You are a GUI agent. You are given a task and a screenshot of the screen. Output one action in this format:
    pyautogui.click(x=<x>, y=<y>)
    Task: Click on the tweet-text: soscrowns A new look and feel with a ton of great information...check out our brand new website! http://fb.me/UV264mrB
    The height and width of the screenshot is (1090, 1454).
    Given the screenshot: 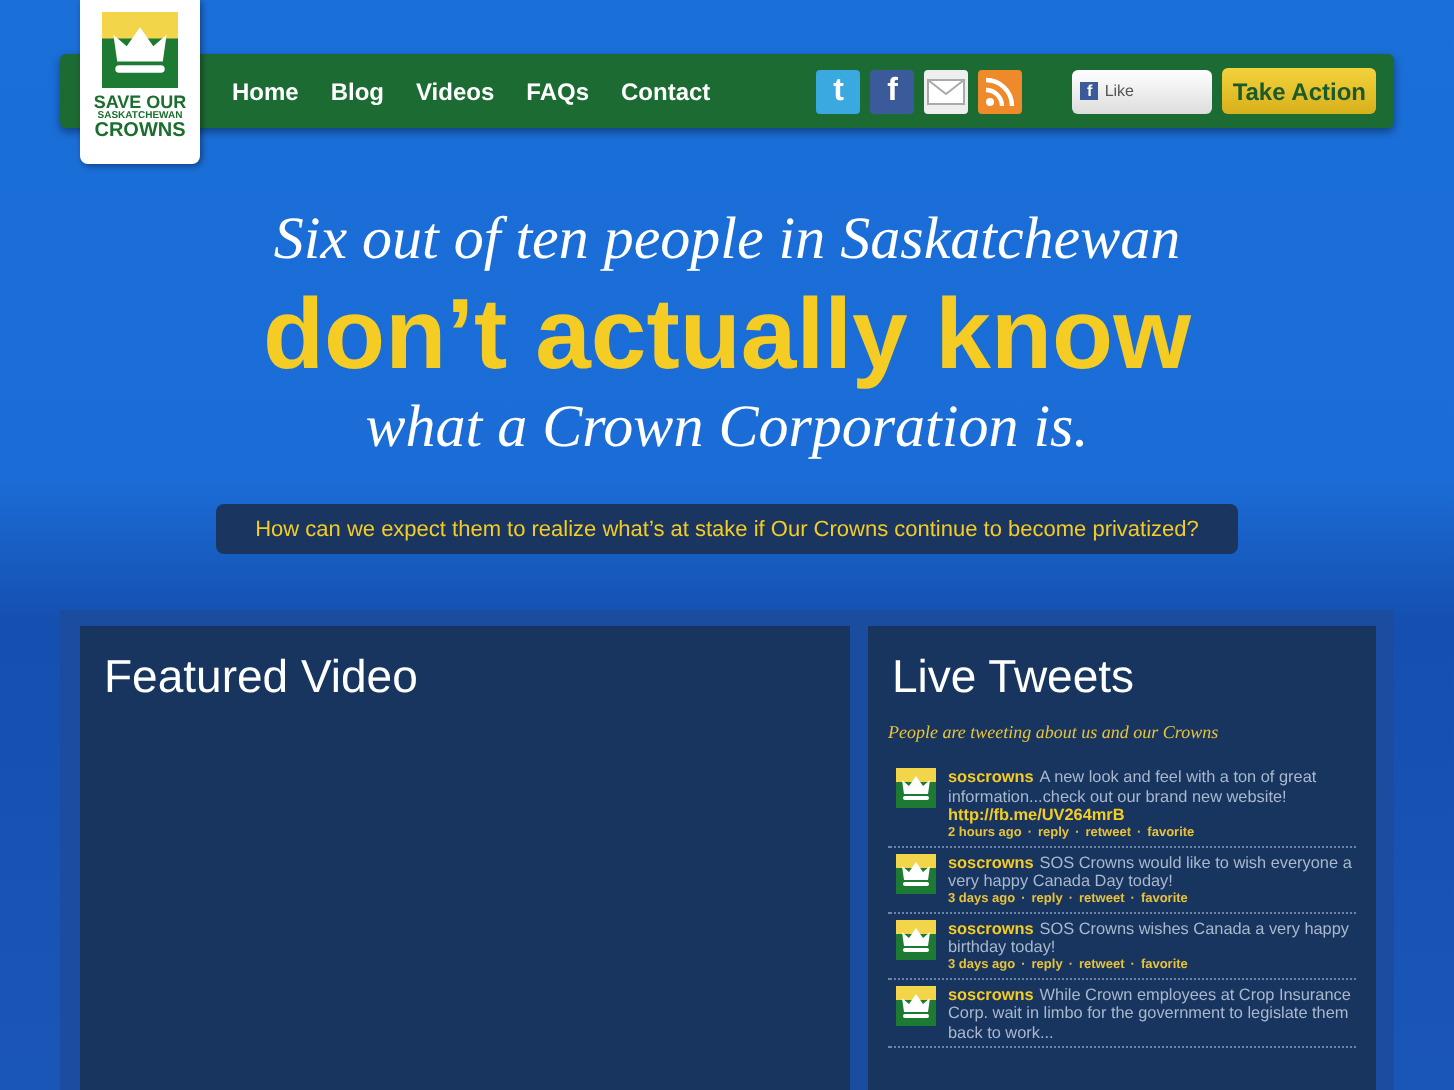 What is the action you would take?
    pyautogui.click(x=1152, y=796)
    